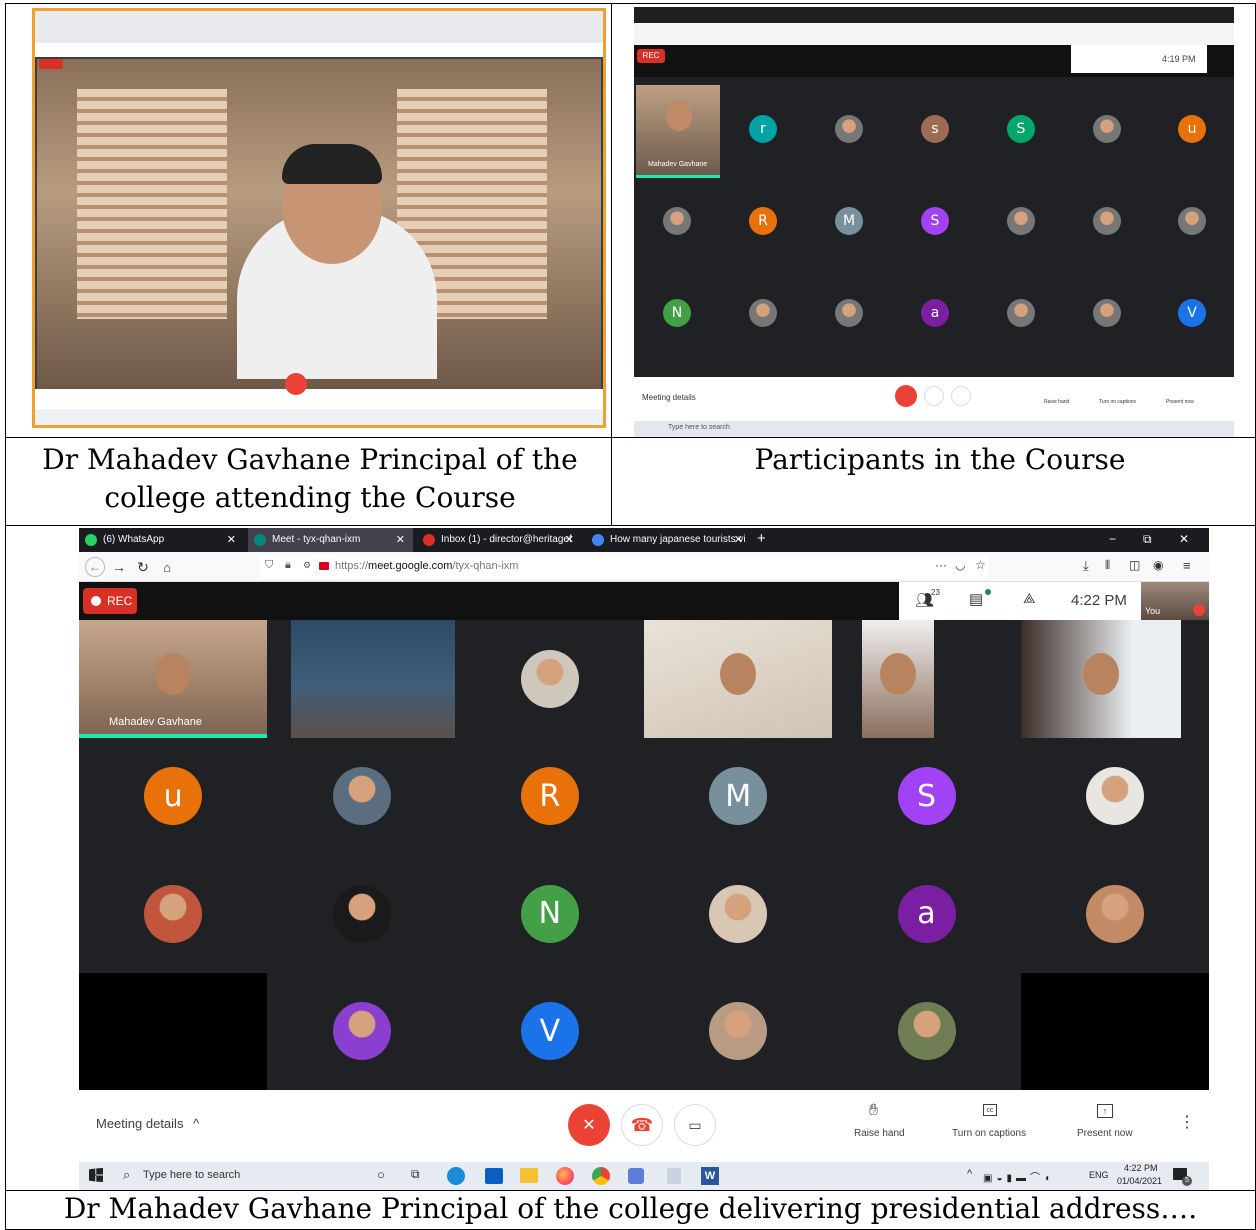 This screenshot has width=1256, height=1230. I want to click on page-actions-icon: ···, so click(941, 565).